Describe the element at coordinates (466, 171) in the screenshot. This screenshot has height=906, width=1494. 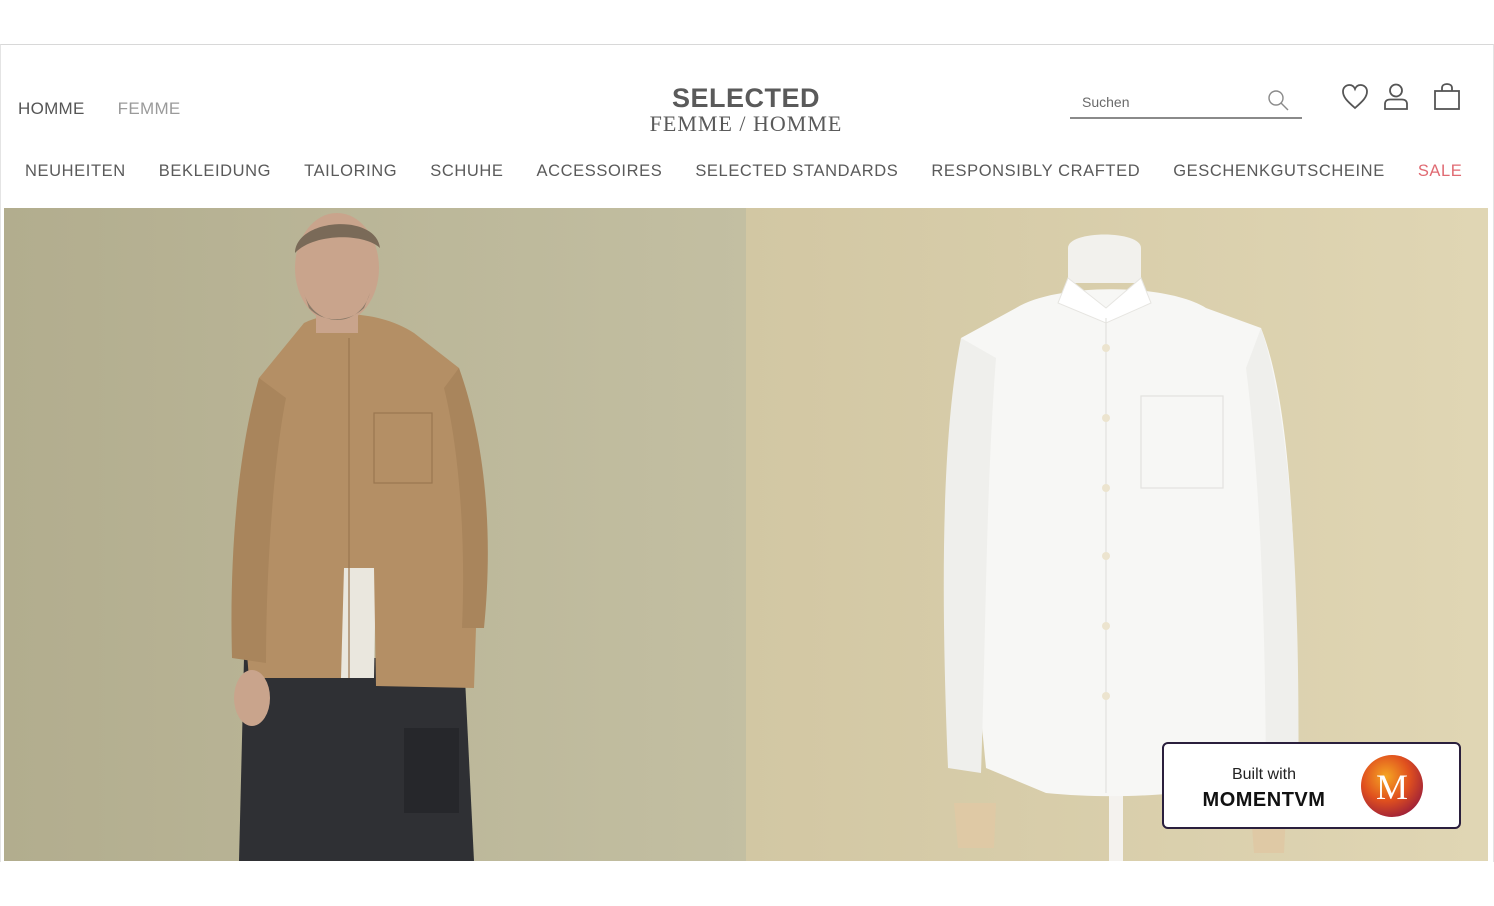
I see `nav-schuhe: SCHUHE` at that location.